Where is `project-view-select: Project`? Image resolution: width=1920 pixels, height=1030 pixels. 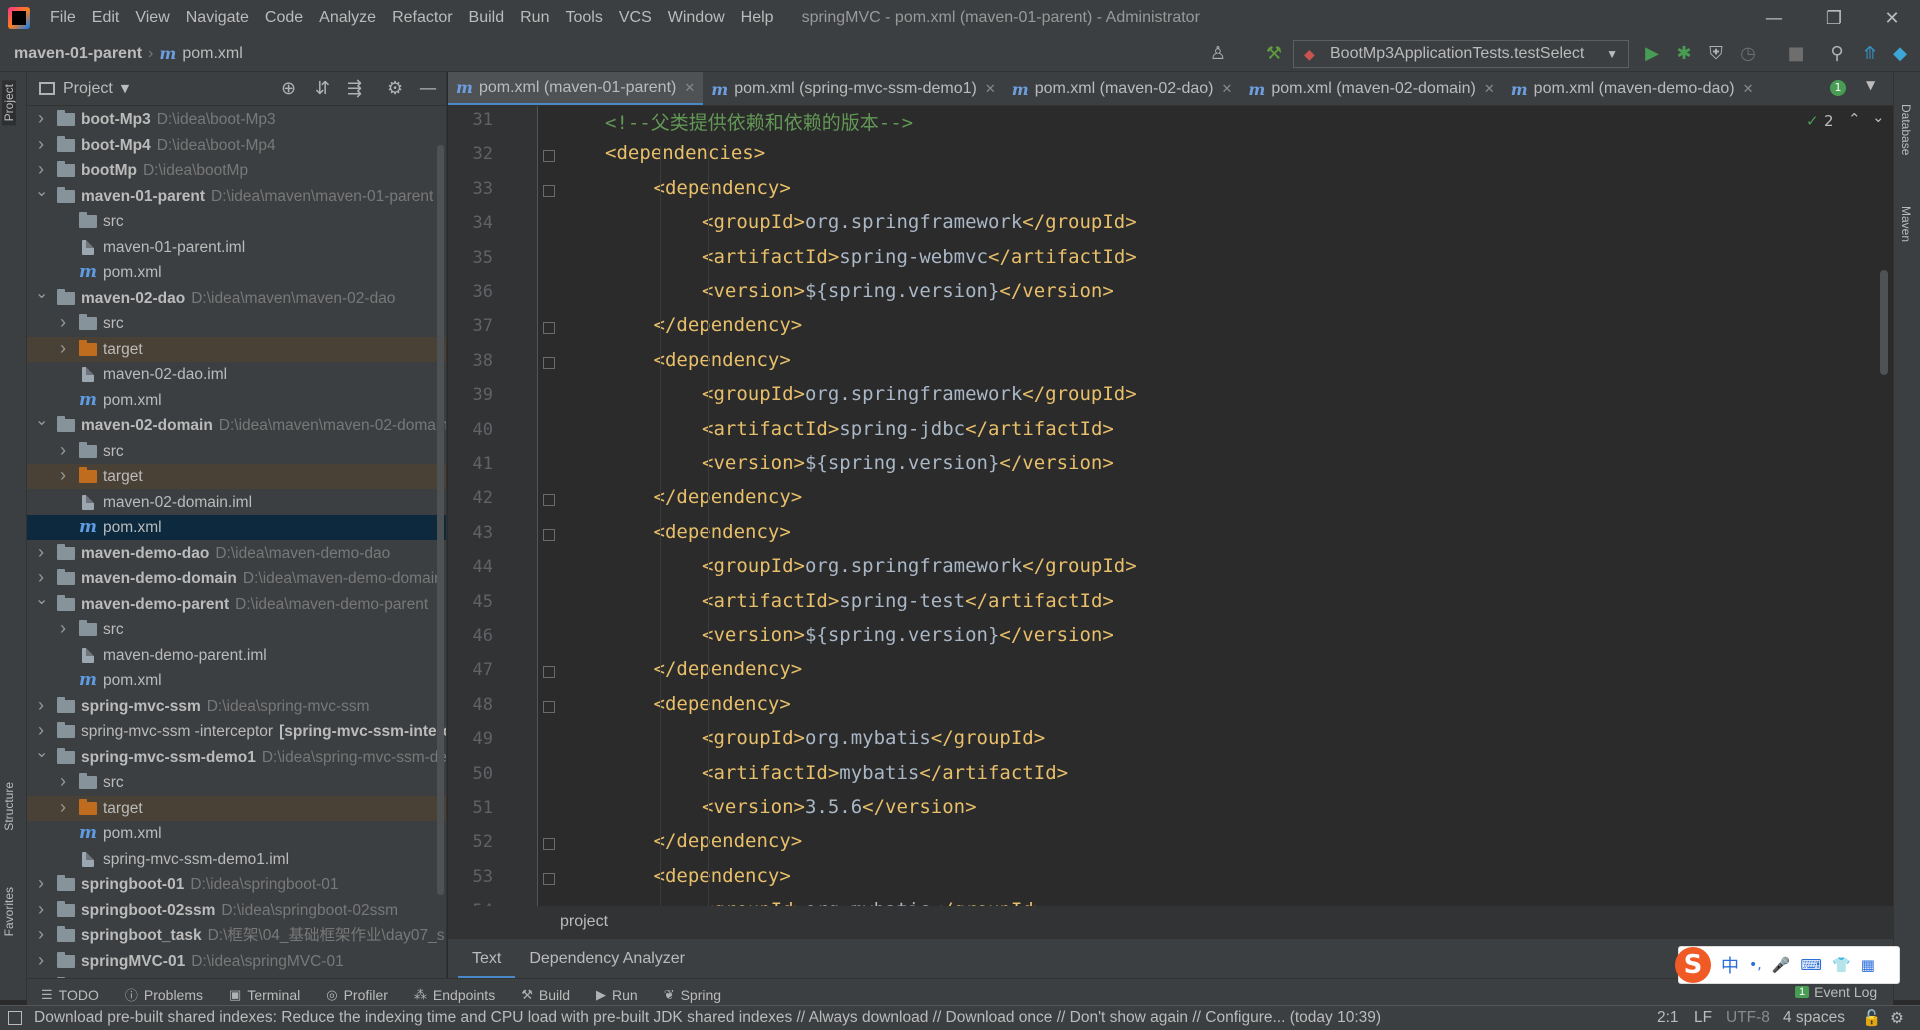
project-view-select: Project is located at coordinates (88, 89).